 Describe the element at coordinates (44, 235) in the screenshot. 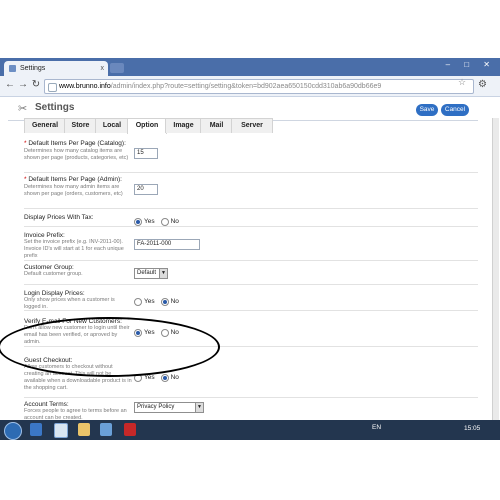

I see `invoice-prefix-label: Invoice Prefix:` at that location.